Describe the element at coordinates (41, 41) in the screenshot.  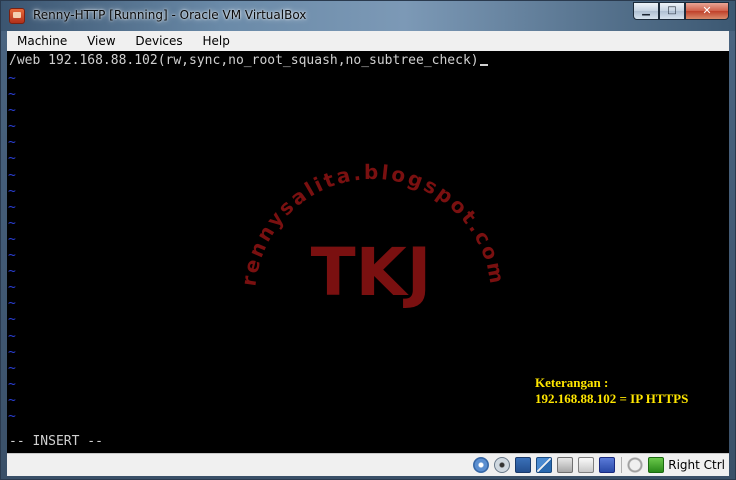
I see `menu-machine: Machine` at that location.